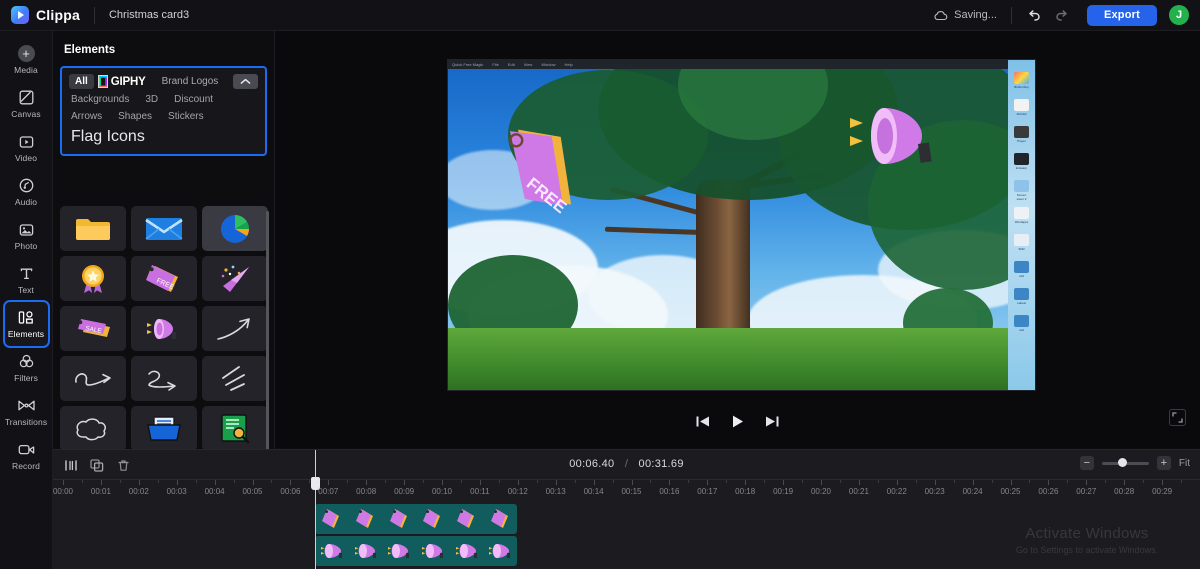  I want to click on undo-arrow-icon, so click(1034, 15).